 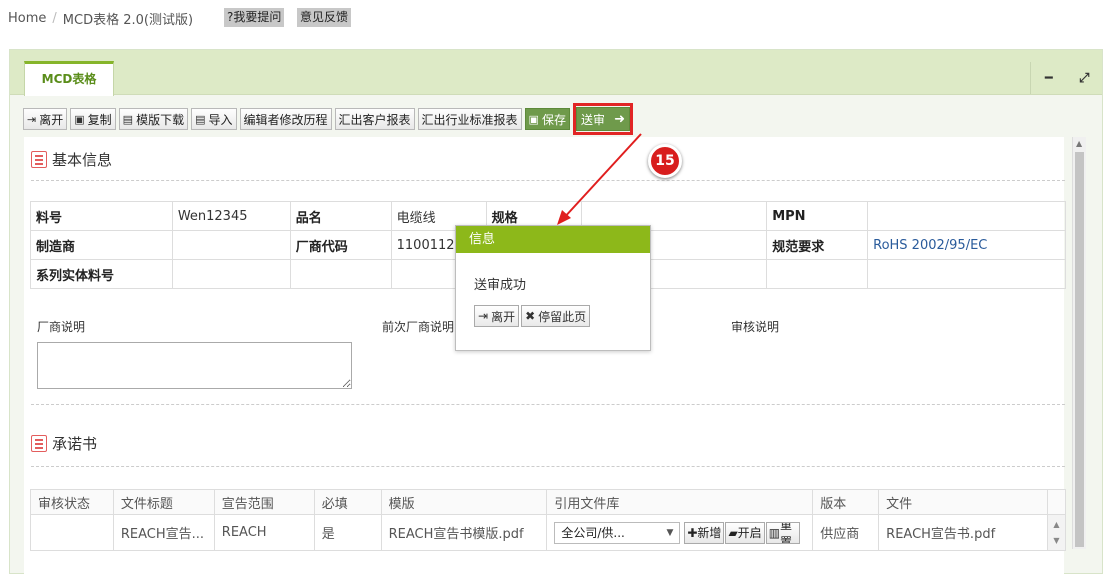 What do you see at coordinates (963, 502) in the screenshot?
I see `col-header: 文件` at bounding box center [963, 502].